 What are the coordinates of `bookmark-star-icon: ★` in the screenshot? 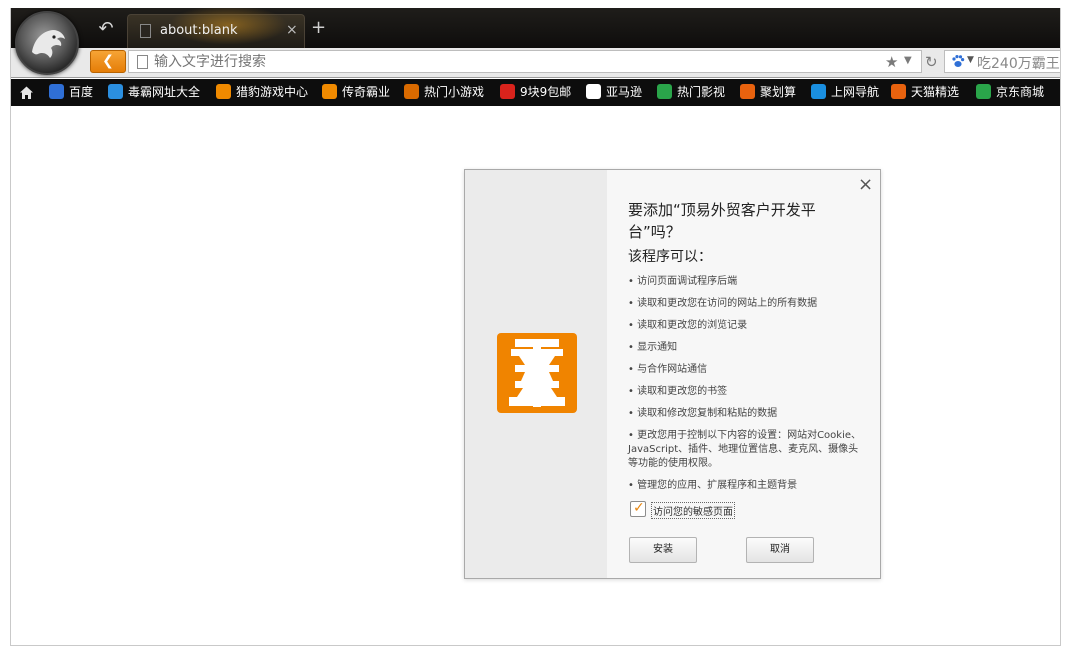 It's located at (891, 62).